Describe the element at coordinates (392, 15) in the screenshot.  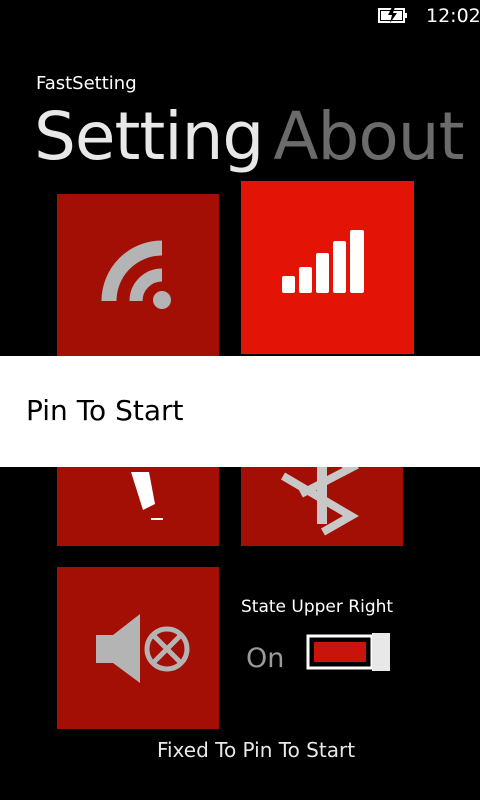
I see `battery-charging-icon` at that location.